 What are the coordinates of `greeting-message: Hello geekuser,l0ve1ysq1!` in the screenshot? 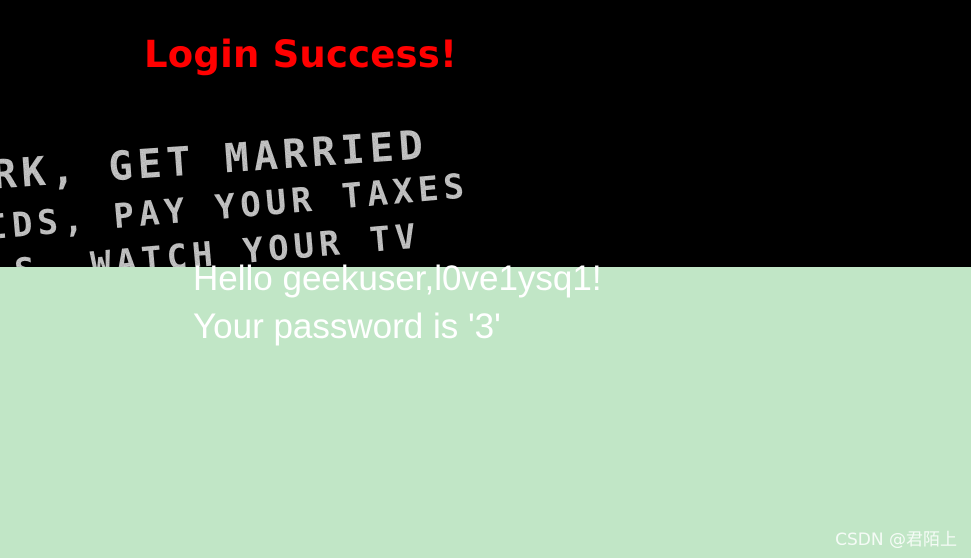 It's located at (397, 278).